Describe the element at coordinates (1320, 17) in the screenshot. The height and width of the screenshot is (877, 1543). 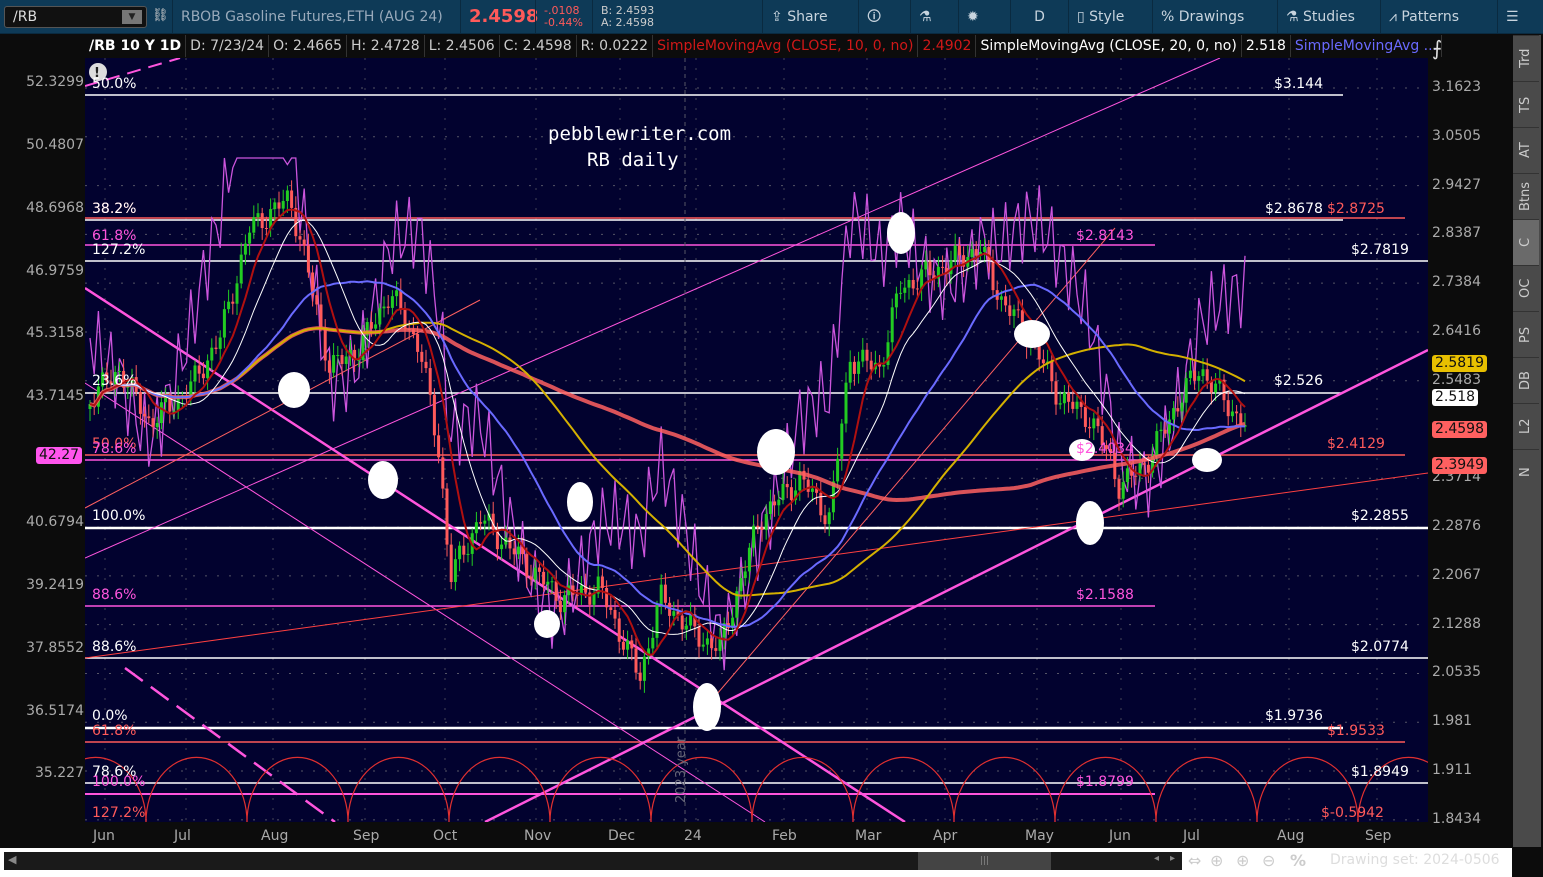
I see `studies-button: ⚗ Studies` at that location.